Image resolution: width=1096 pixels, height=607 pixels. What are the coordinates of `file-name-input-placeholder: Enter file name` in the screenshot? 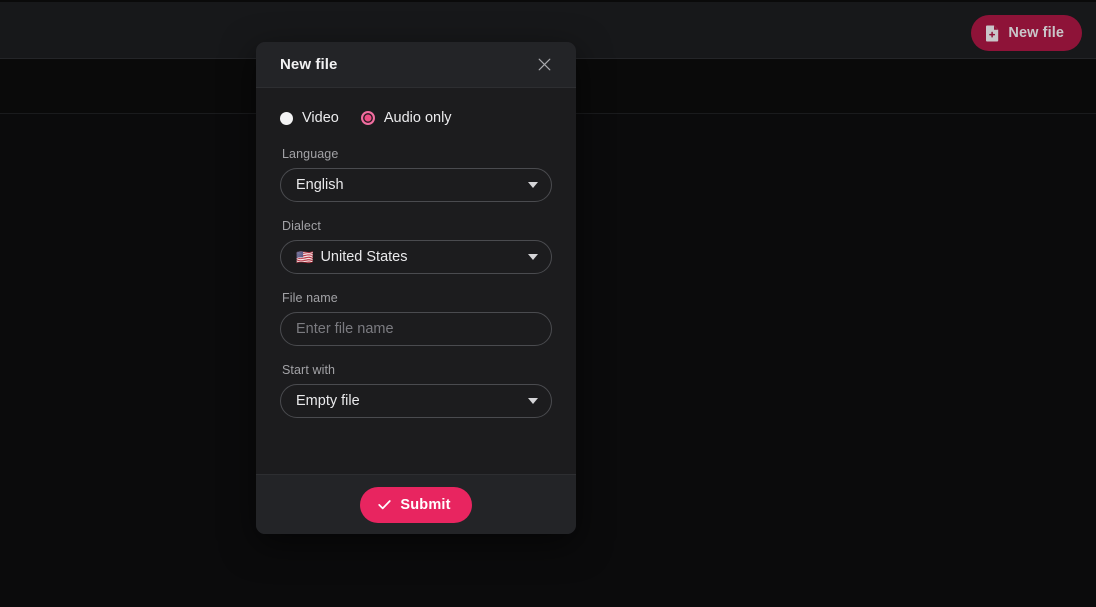 It's located at (345, 329).